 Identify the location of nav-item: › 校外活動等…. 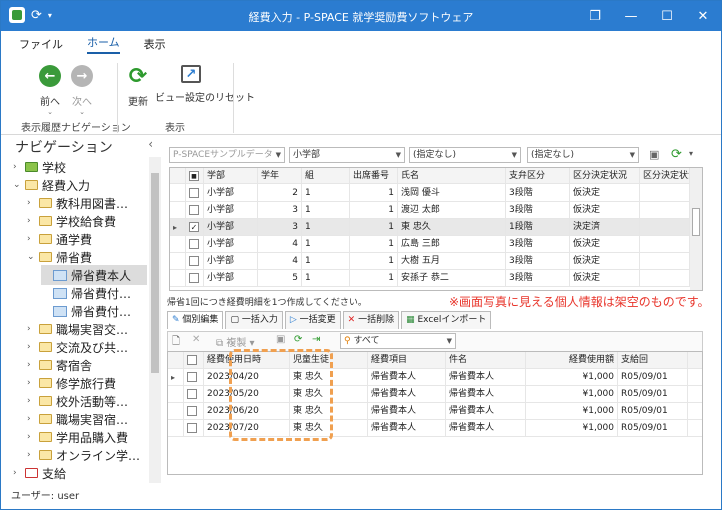
(87, 401).